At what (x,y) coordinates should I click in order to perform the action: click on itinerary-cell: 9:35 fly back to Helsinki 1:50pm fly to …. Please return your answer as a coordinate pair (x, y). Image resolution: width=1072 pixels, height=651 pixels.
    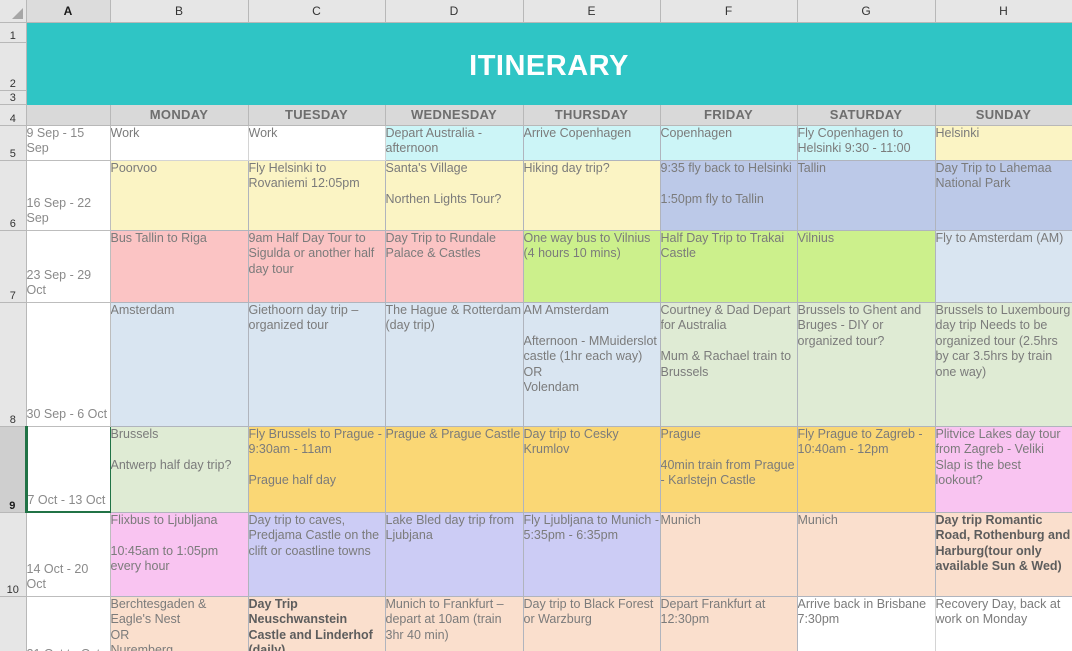
    Looking at the image, I should click on (728, 195).